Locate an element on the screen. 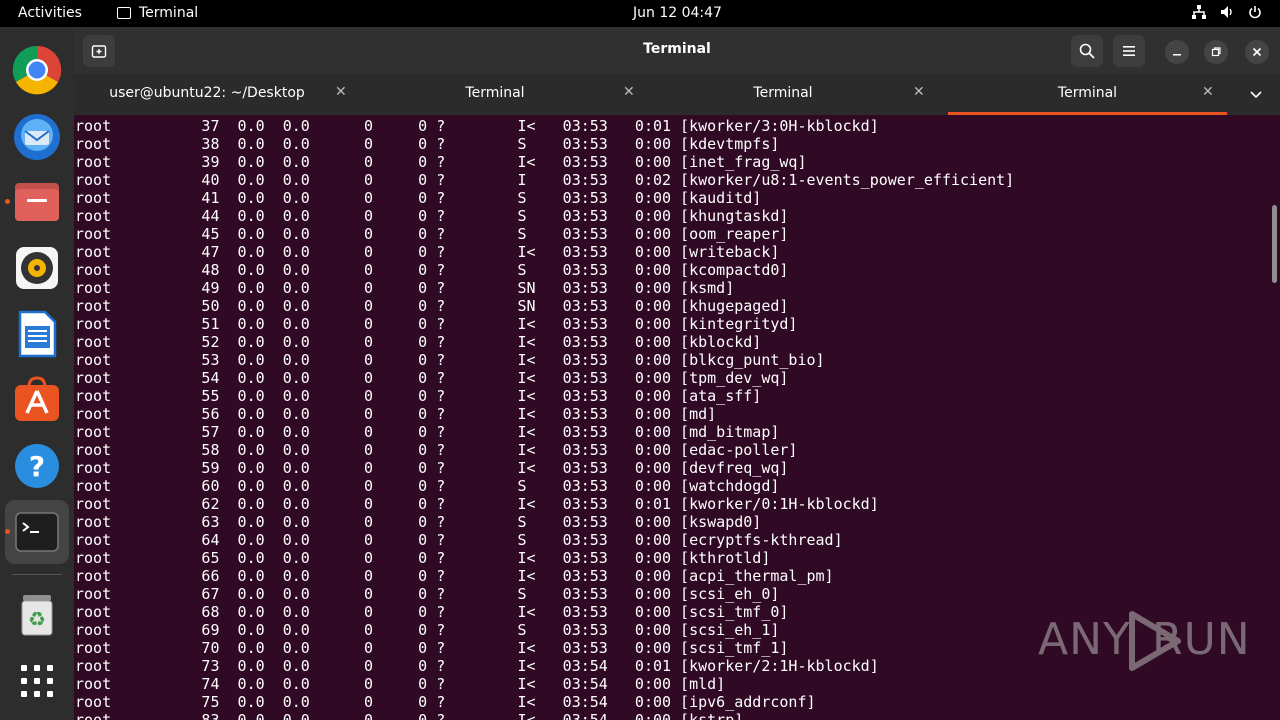 The image size is (1280, 720). app-center-icon is located at coordinates (37, 400).